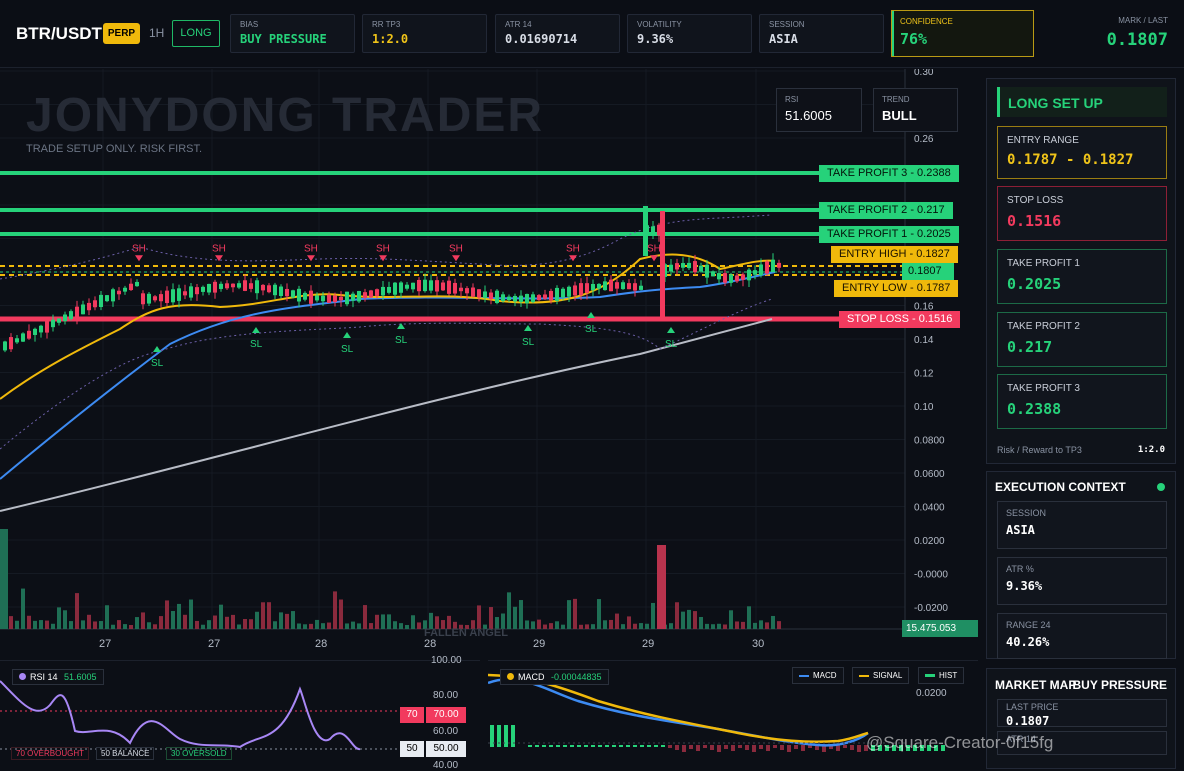 The width and height of the screenshot is (1184, 771). I want to click on macd-tick: 0.0200, so click(931, 693).